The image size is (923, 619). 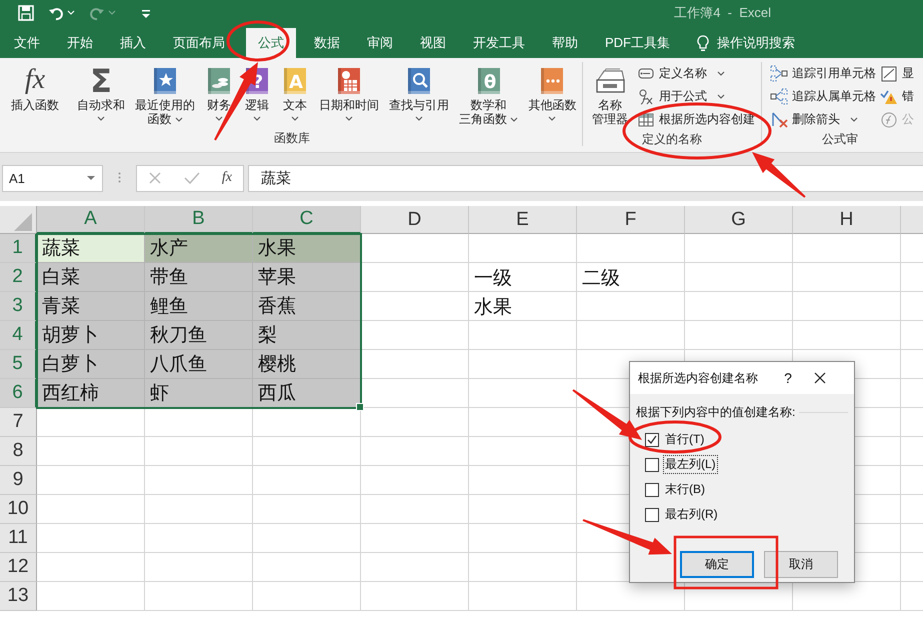 I want to click on ribbon-button: A 文本, so click(x=295, y=96).